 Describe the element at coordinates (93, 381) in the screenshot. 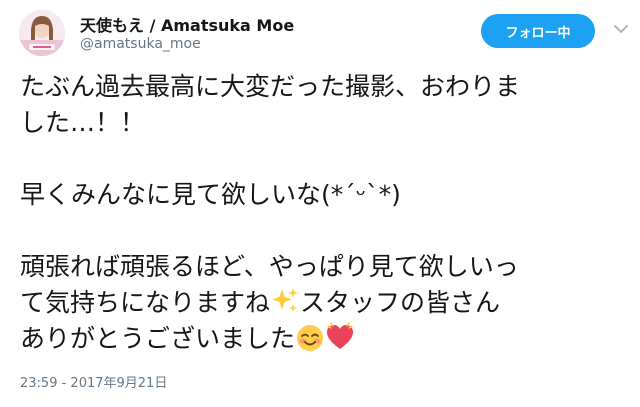

I see `tweet-timestamp: 23:59 - 2017年9月21日` at that location.